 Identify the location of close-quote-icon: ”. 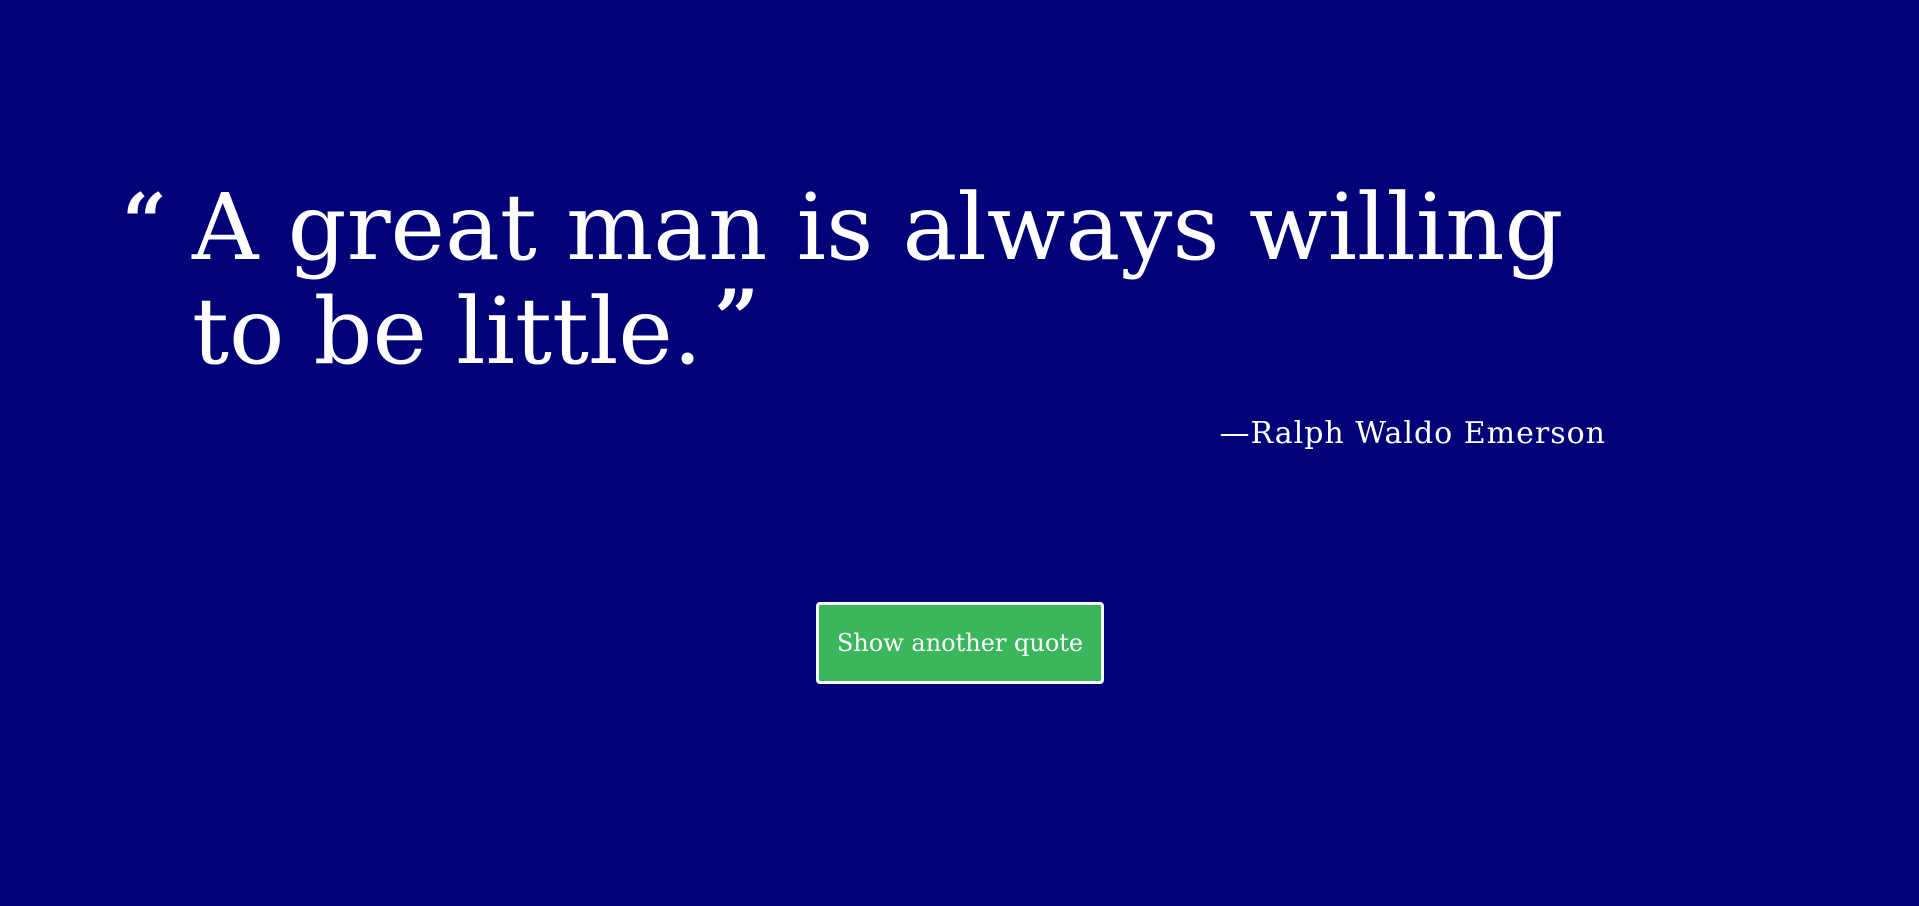
(736, 318).